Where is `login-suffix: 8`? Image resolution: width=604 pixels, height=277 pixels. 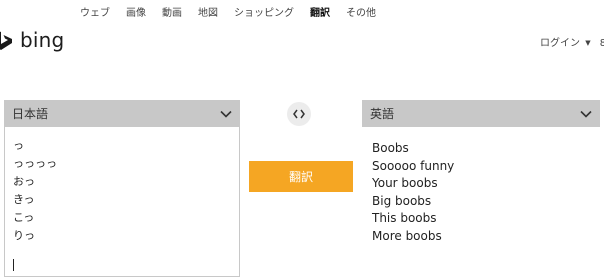
login-suffix: 8 is located at coordinates (601, 43).